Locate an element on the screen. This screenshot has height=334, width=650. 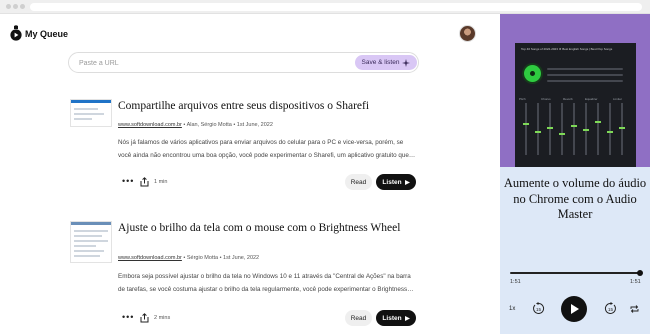
playback-speed-button: 1x is located at coordinates (512, 309).